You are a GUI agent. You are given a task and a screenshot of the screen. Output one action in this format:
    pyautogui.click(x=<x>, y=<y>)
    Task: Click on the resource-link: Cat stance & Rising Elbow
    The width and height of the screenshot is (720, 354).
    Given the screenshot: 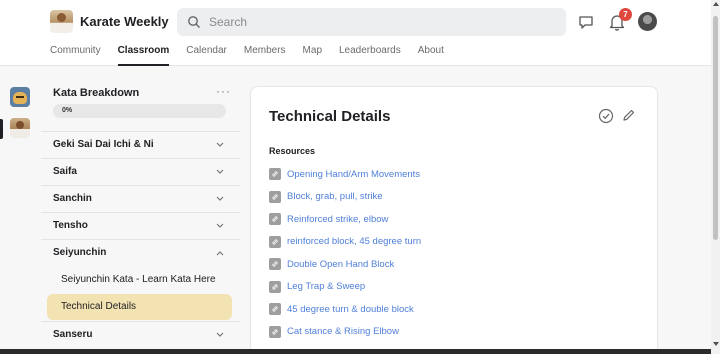 What is the action you would take?
    pyautogui.click(x=334, y=332)
    